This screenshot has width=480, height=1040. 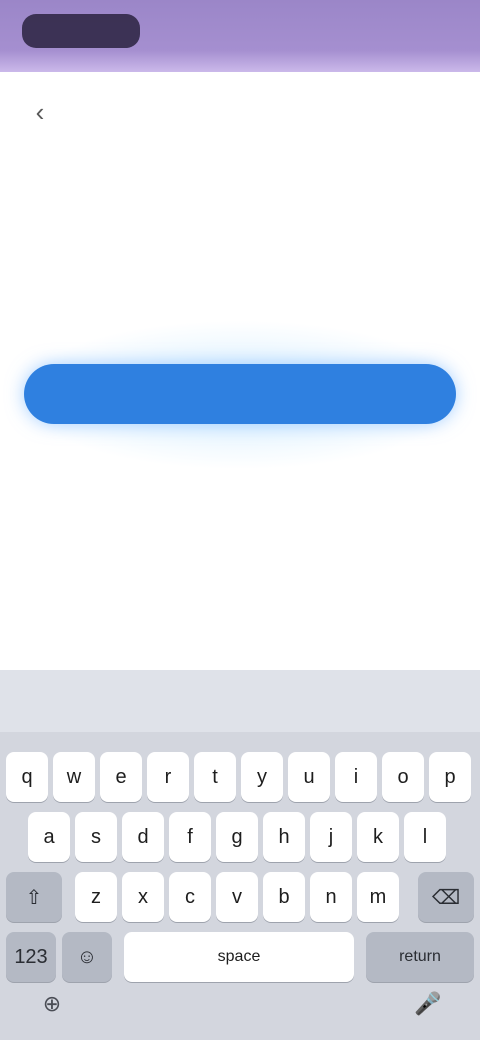 What do you see at coordinates (240, 701) in the screenshot?
I see `suggestion-bar` at bounding box center [240, 701].